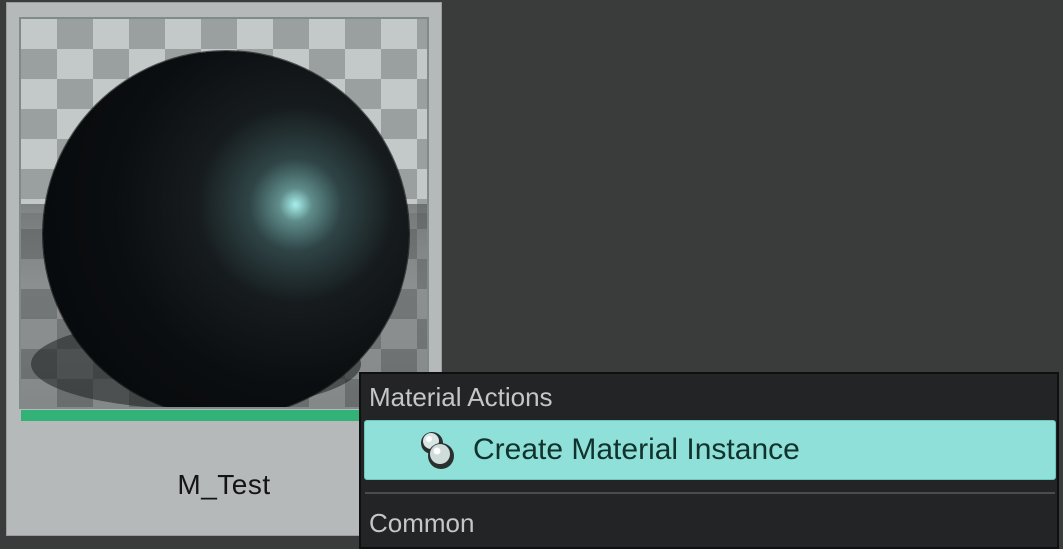 The height and width of the screenshot is (549, 1063). What do you see at coordinates (422, 523) in the screenshot?
I see `menu-section-header-common: Common` at bounding box center [422, 523].